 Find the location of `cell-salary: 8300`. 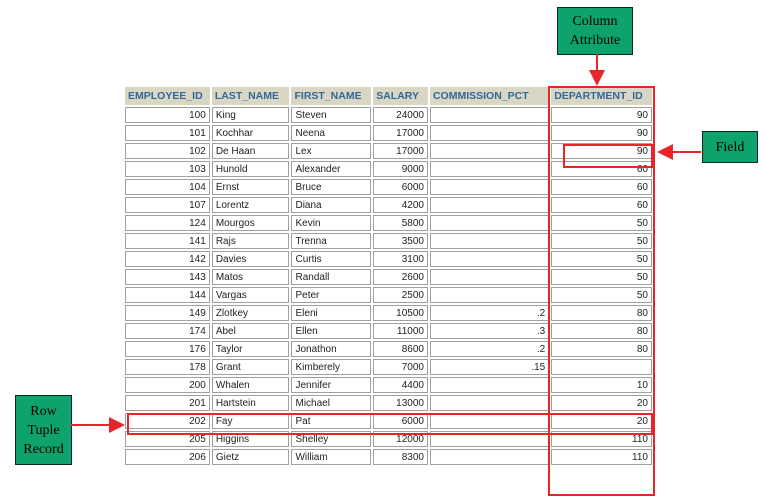

cell-salary: 8300 is located at coordinates (400, 457).